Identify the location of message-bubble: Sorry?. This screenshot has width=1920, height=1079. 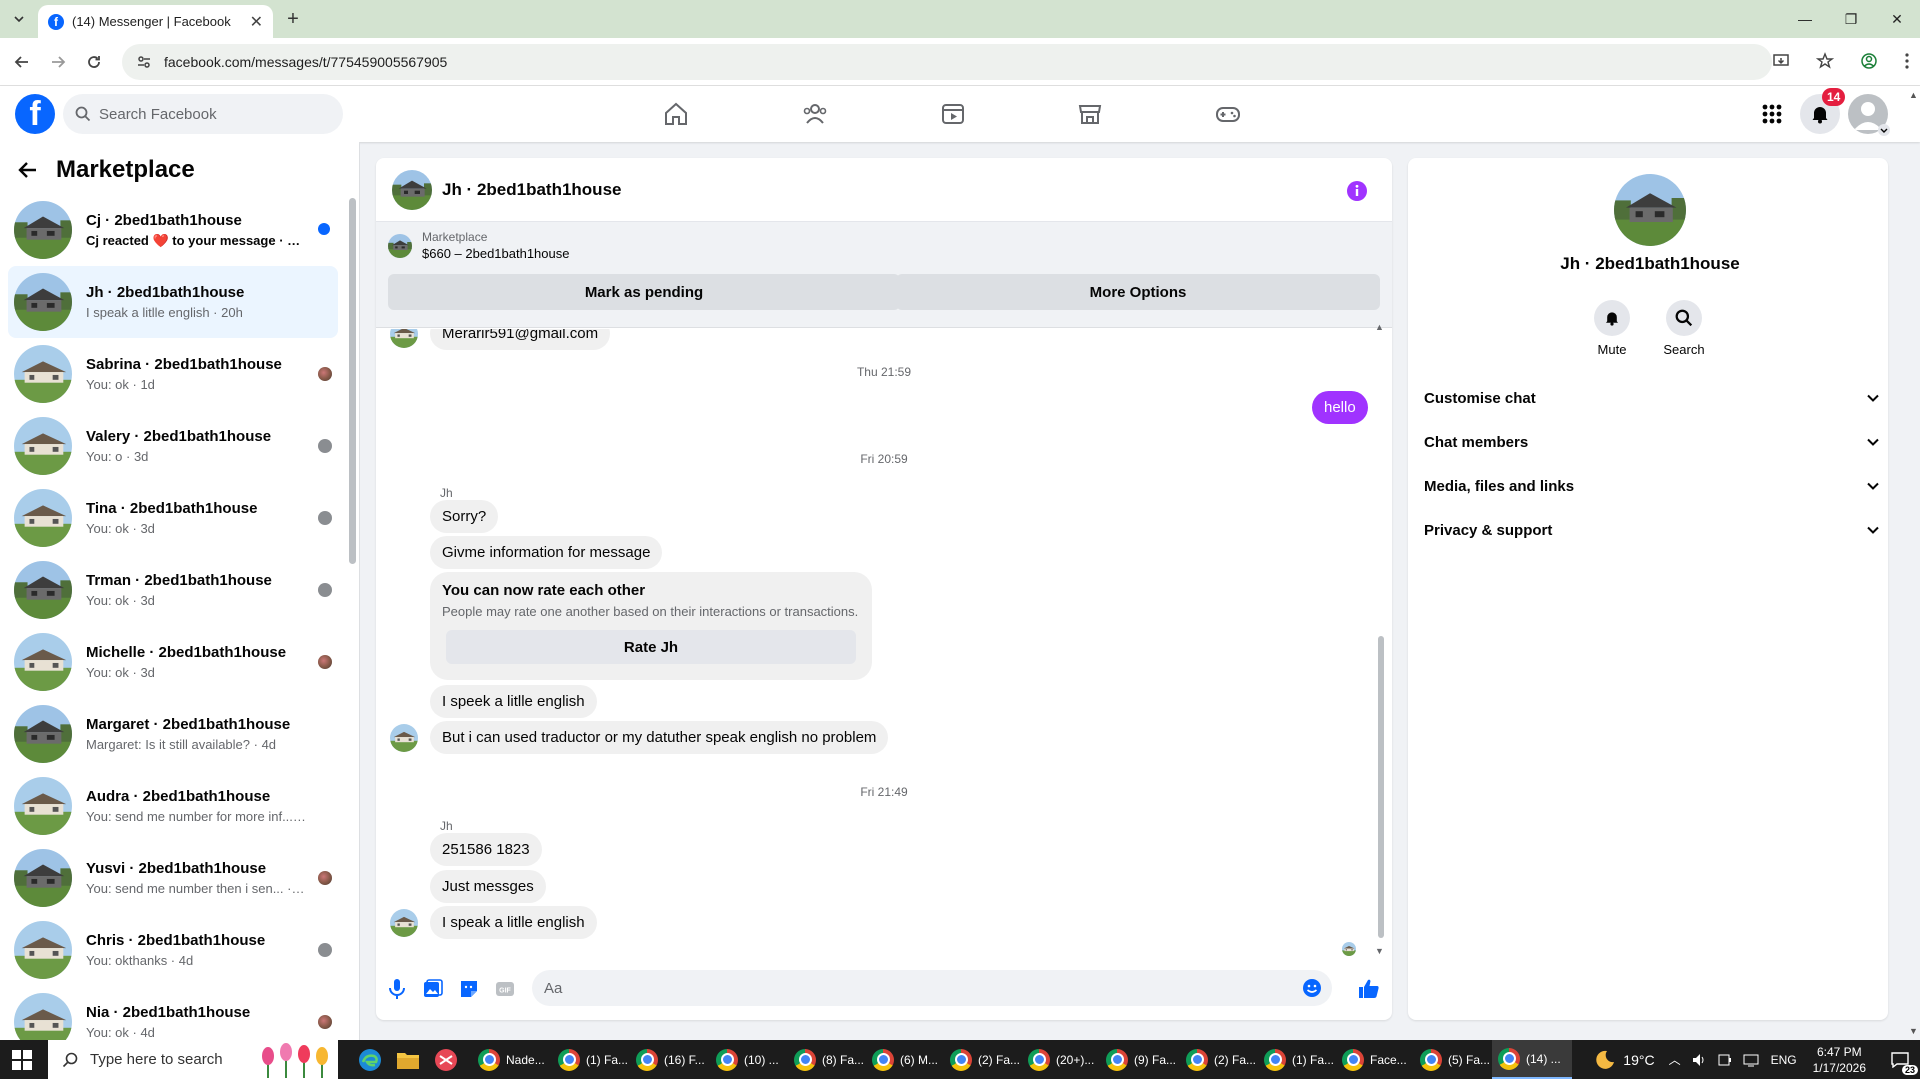
(464, 516).